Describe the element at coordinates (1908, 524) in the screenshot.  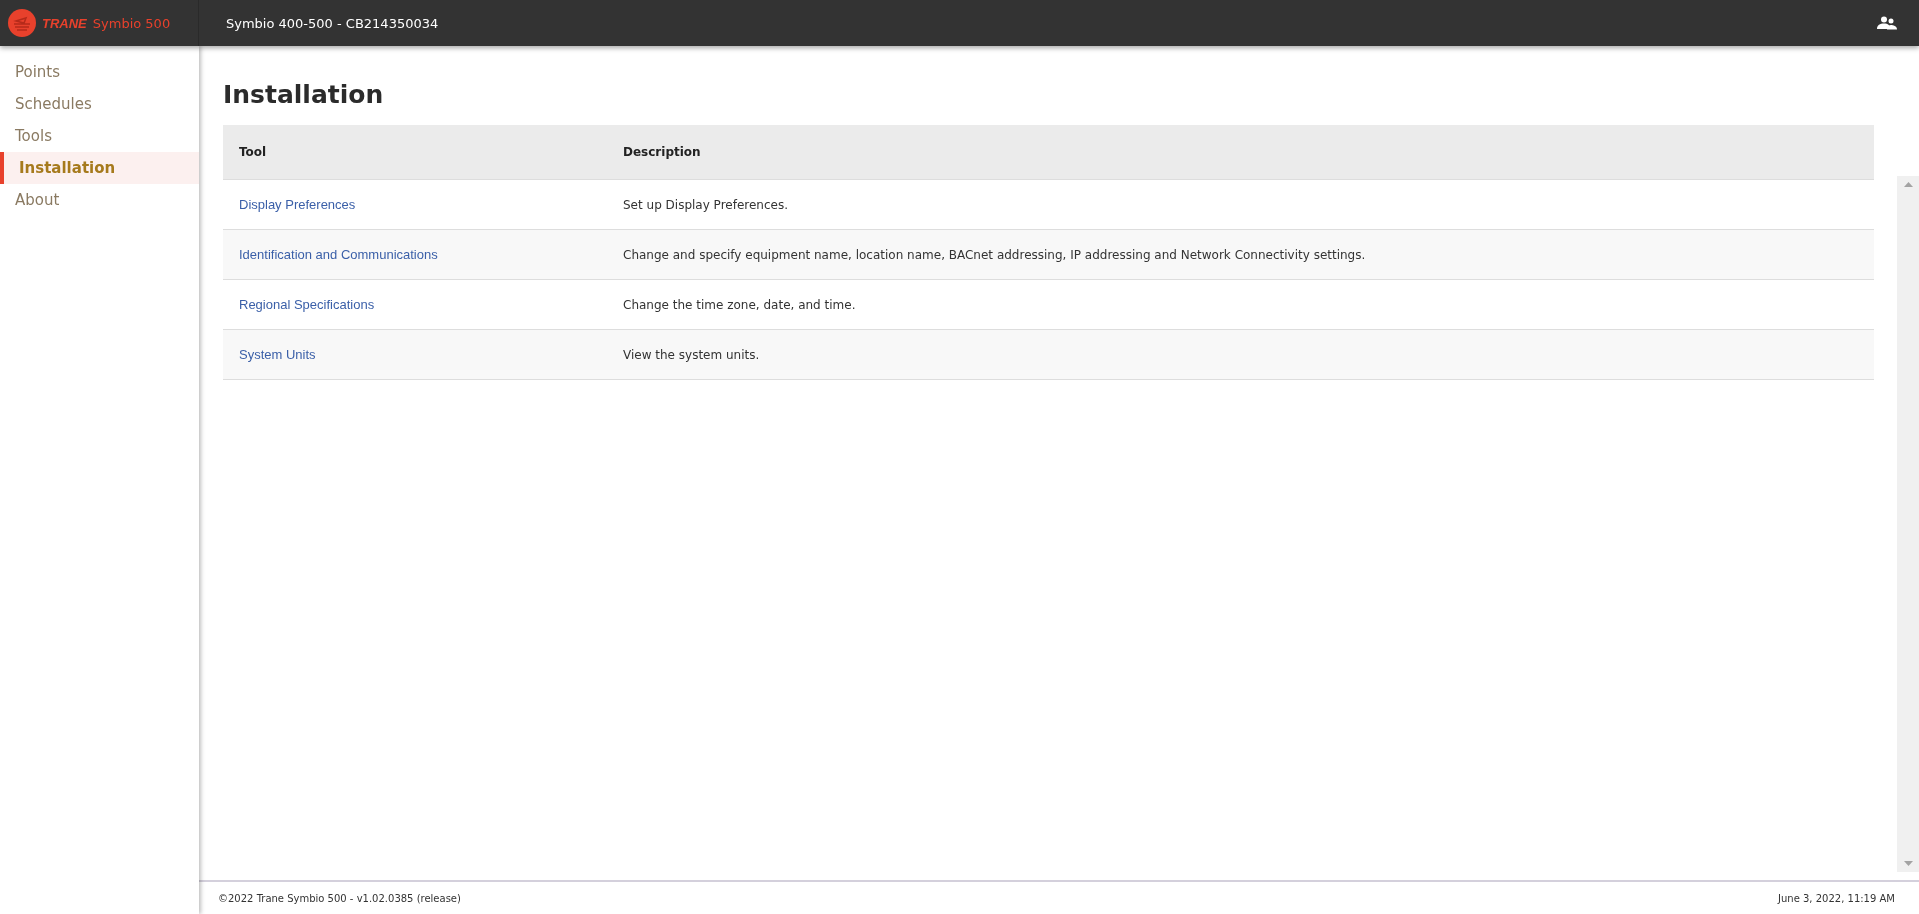
I see `scrollbar` at that location.